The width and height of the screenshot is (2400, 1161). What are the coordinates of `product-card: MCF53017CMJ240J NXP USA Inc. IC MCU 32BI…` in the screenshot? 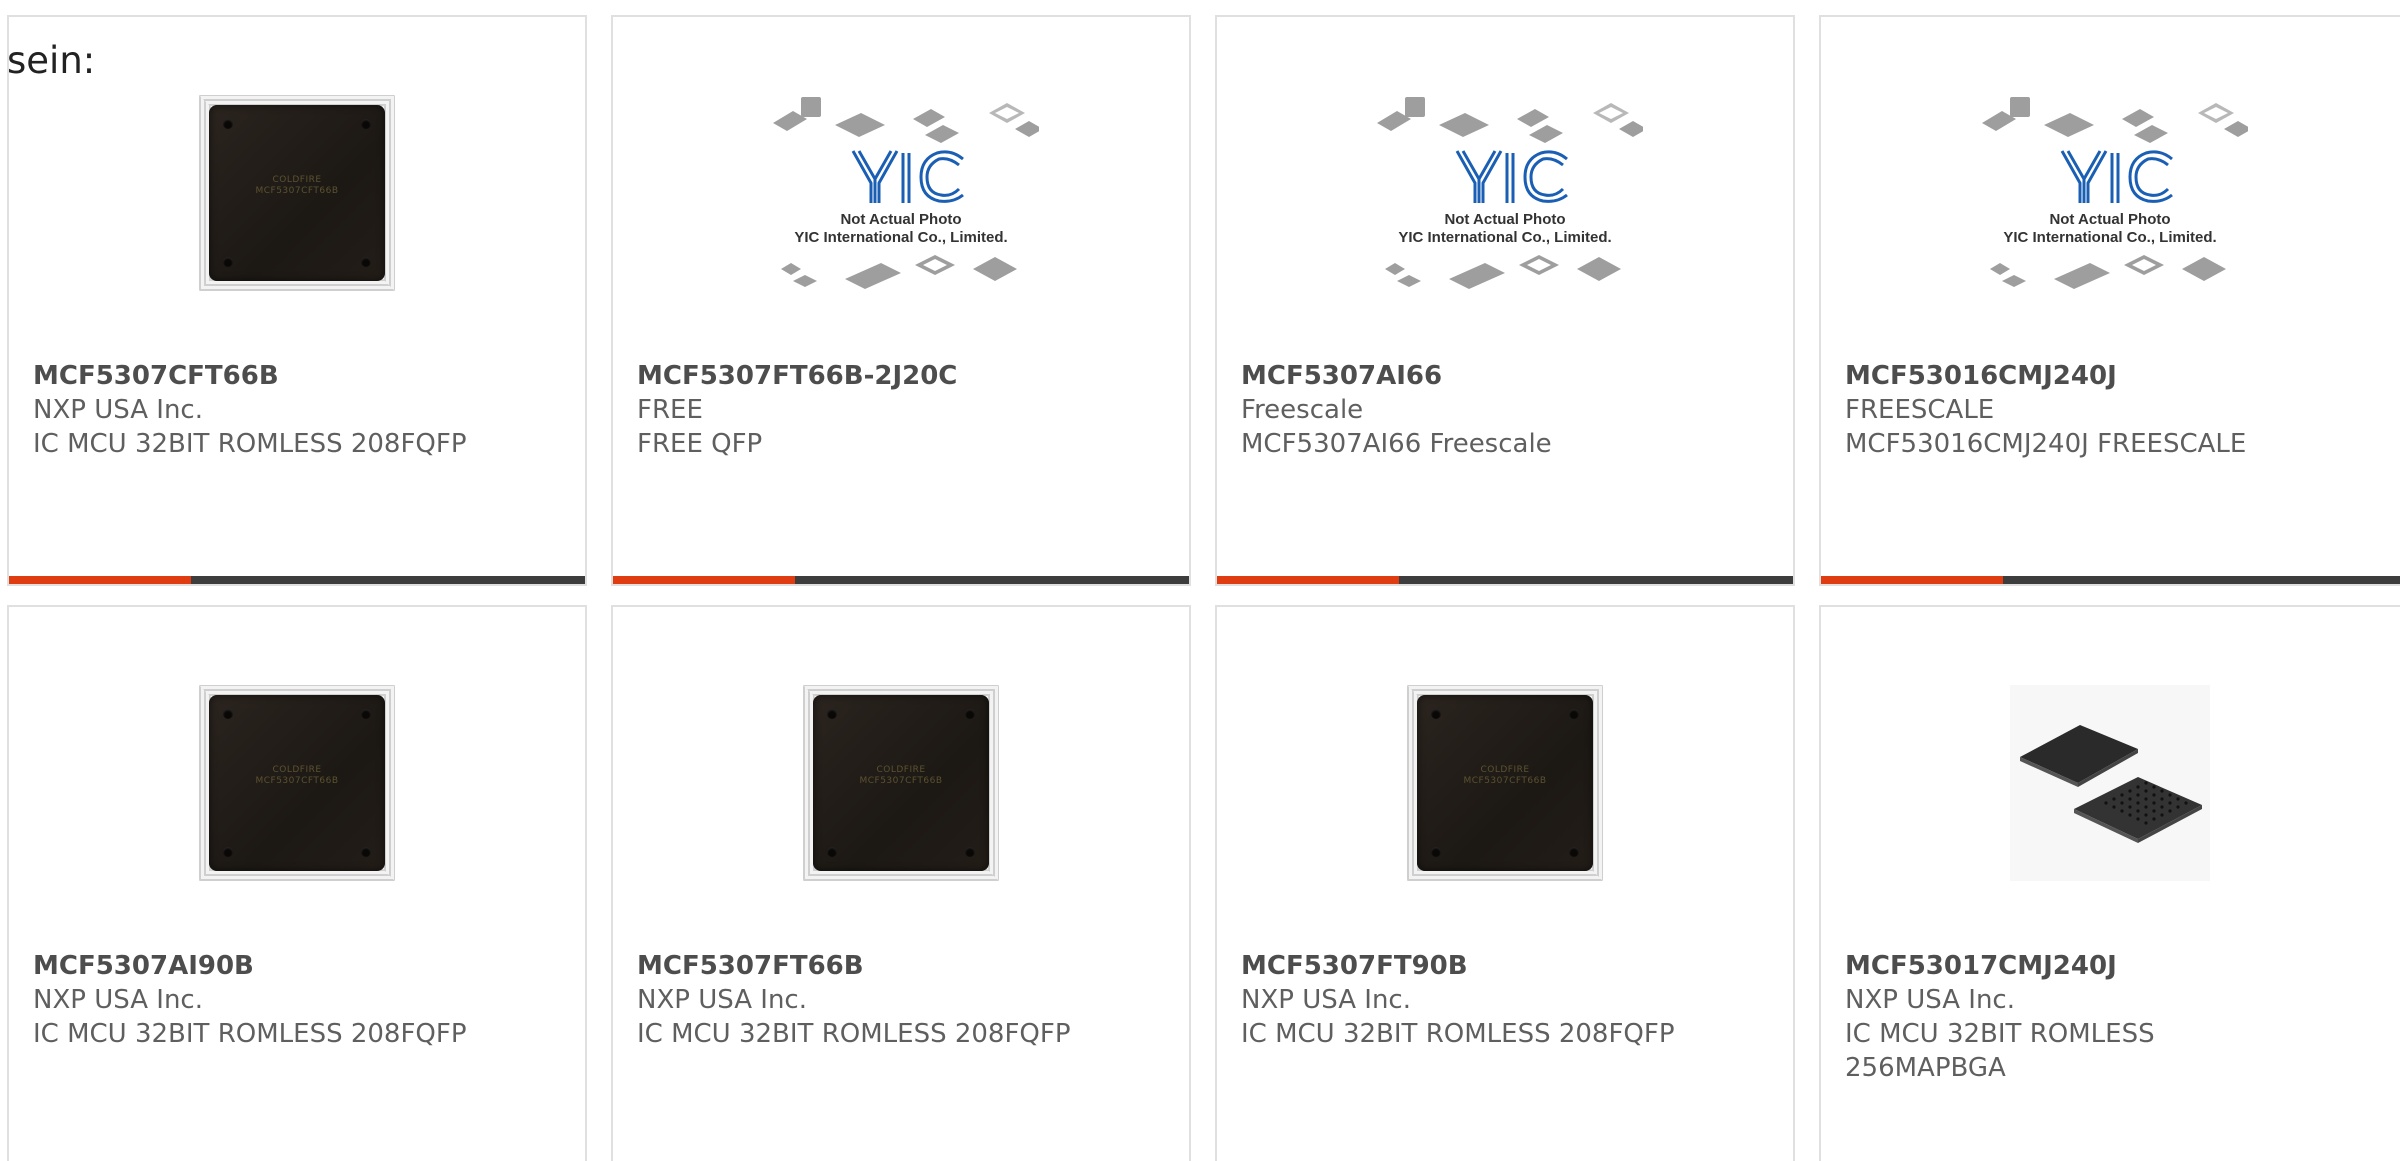 It's located at (2109, 883).